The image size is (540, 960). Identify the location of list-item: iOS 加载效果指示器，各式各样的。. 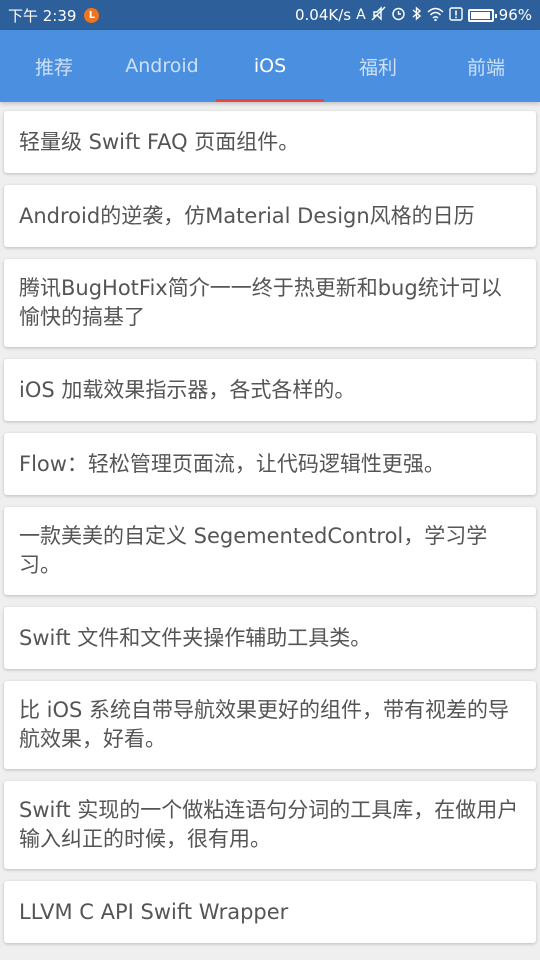
(270, 390).